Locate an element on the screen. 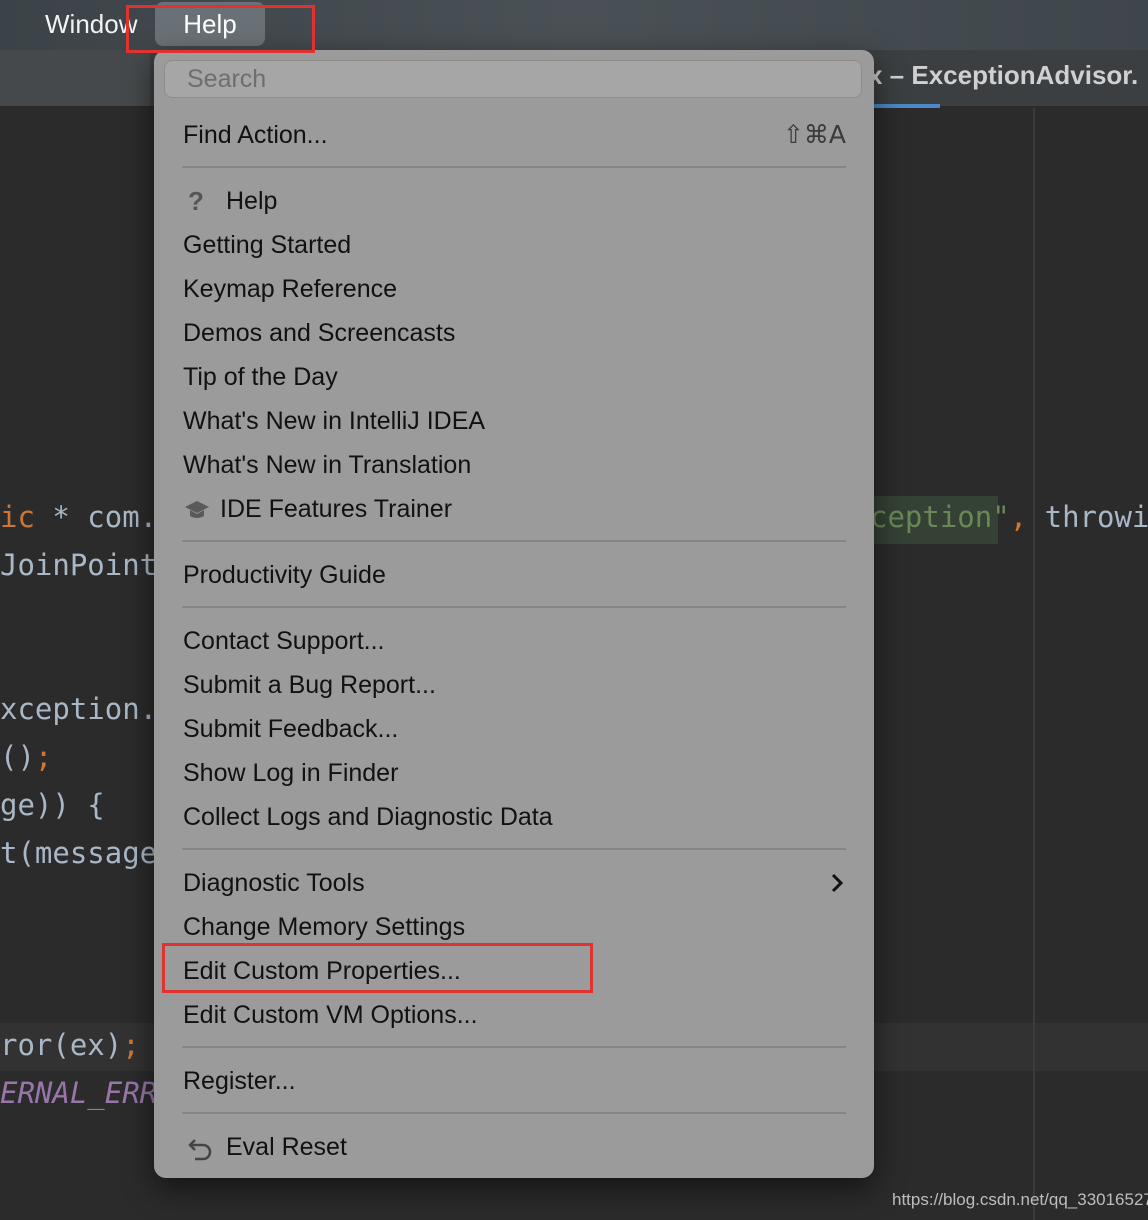 The height and width of the screenshot is (1220, 1148). code-line-exception: xception. is located at coordinates (79, 709).